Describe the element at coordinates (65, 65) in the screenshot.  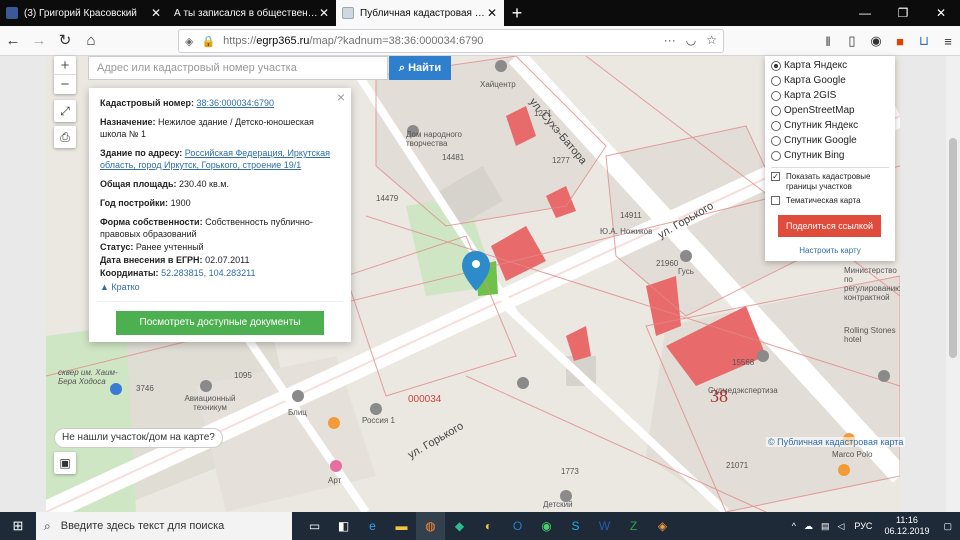
I see `zoom-in-icon: +` at that location.